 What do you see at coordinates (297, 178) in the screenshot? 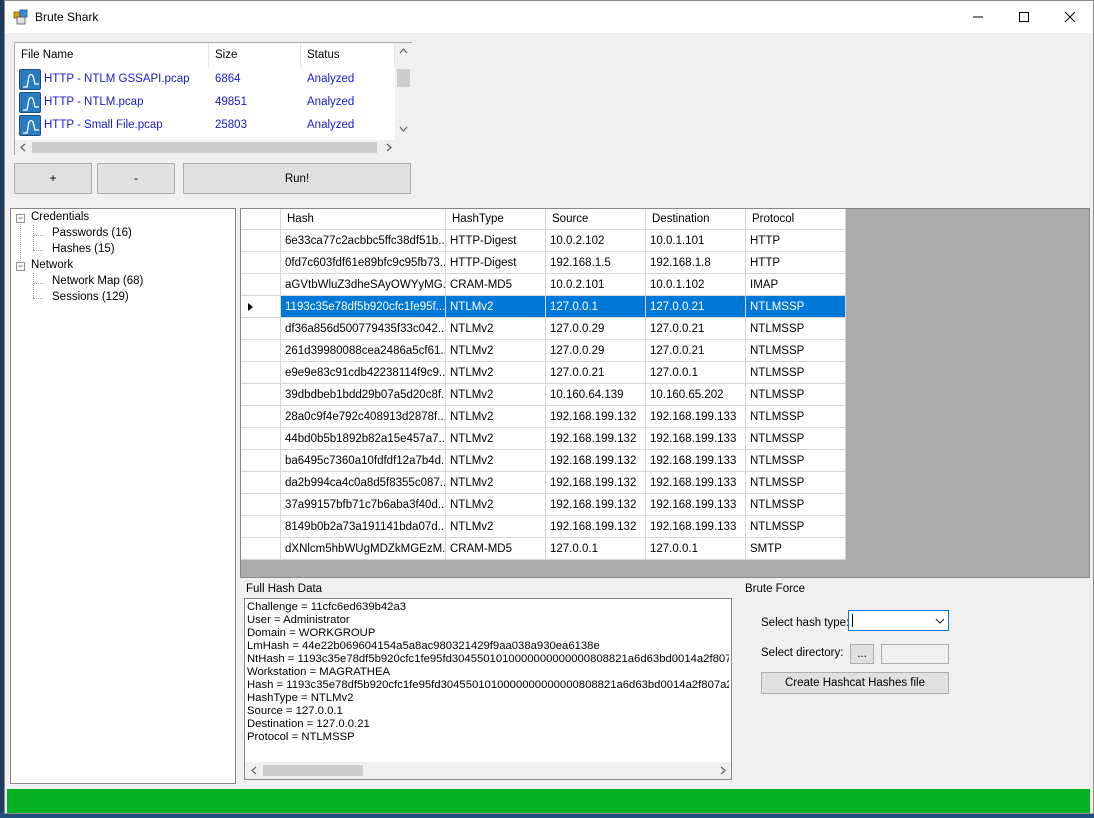
I see `run-button: Run!` at bounding box center [297, 178].